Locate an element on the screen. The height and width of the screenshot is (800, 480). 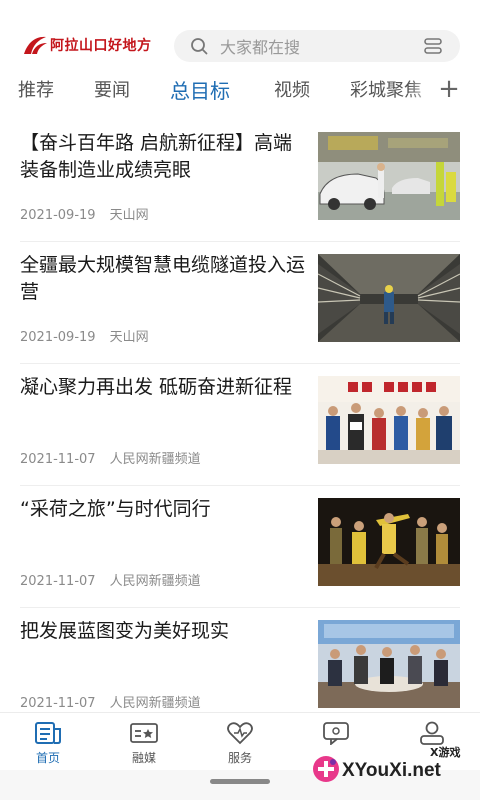
news-card: 【奋斗百年路 启航新征程】高端装备制造业成绩亮眼 2021-09-19 天山网 is located at coordinates (240, 181).